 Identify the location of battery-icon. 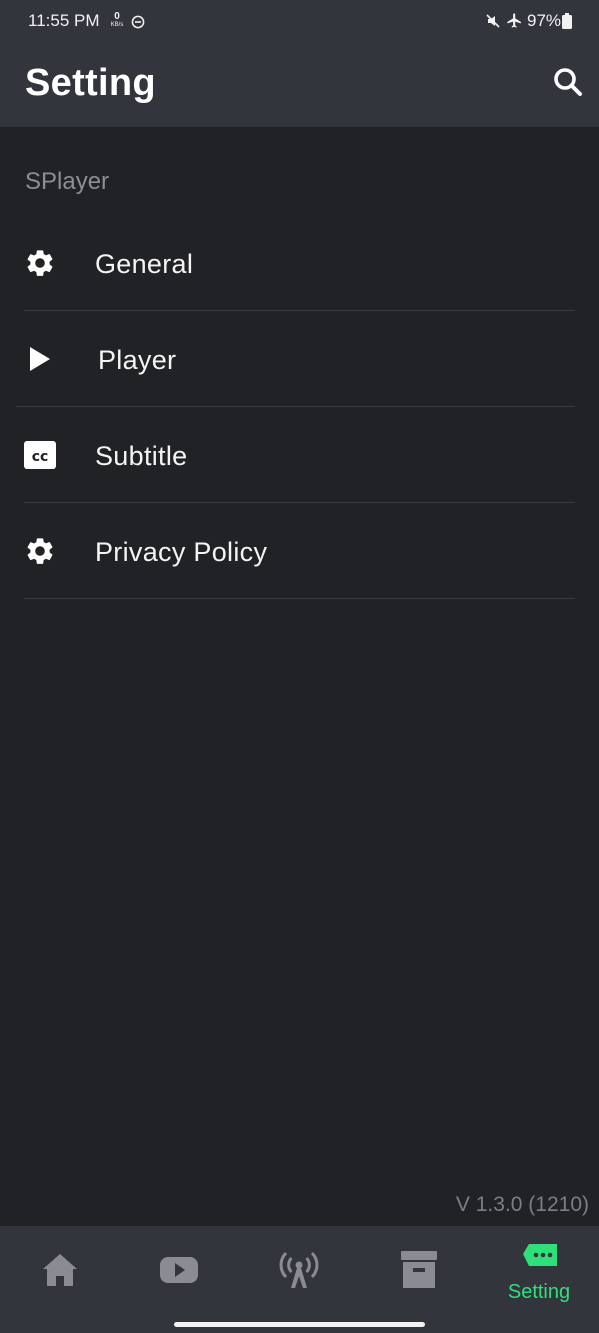
(567, 23).